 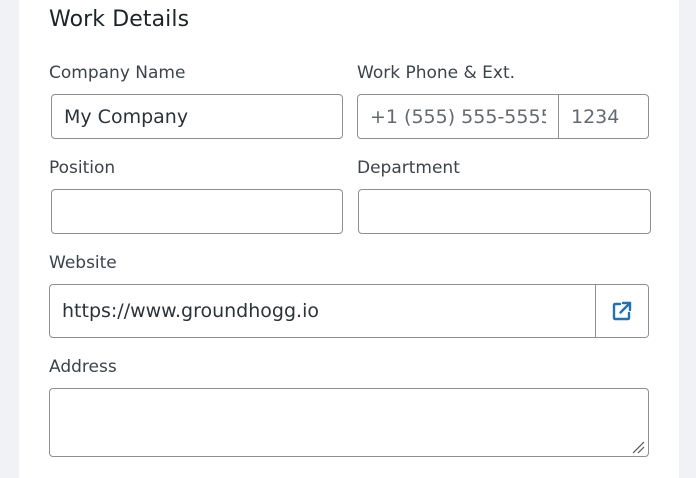 I want to click on website-label: Website, so click(x=83, y=263).